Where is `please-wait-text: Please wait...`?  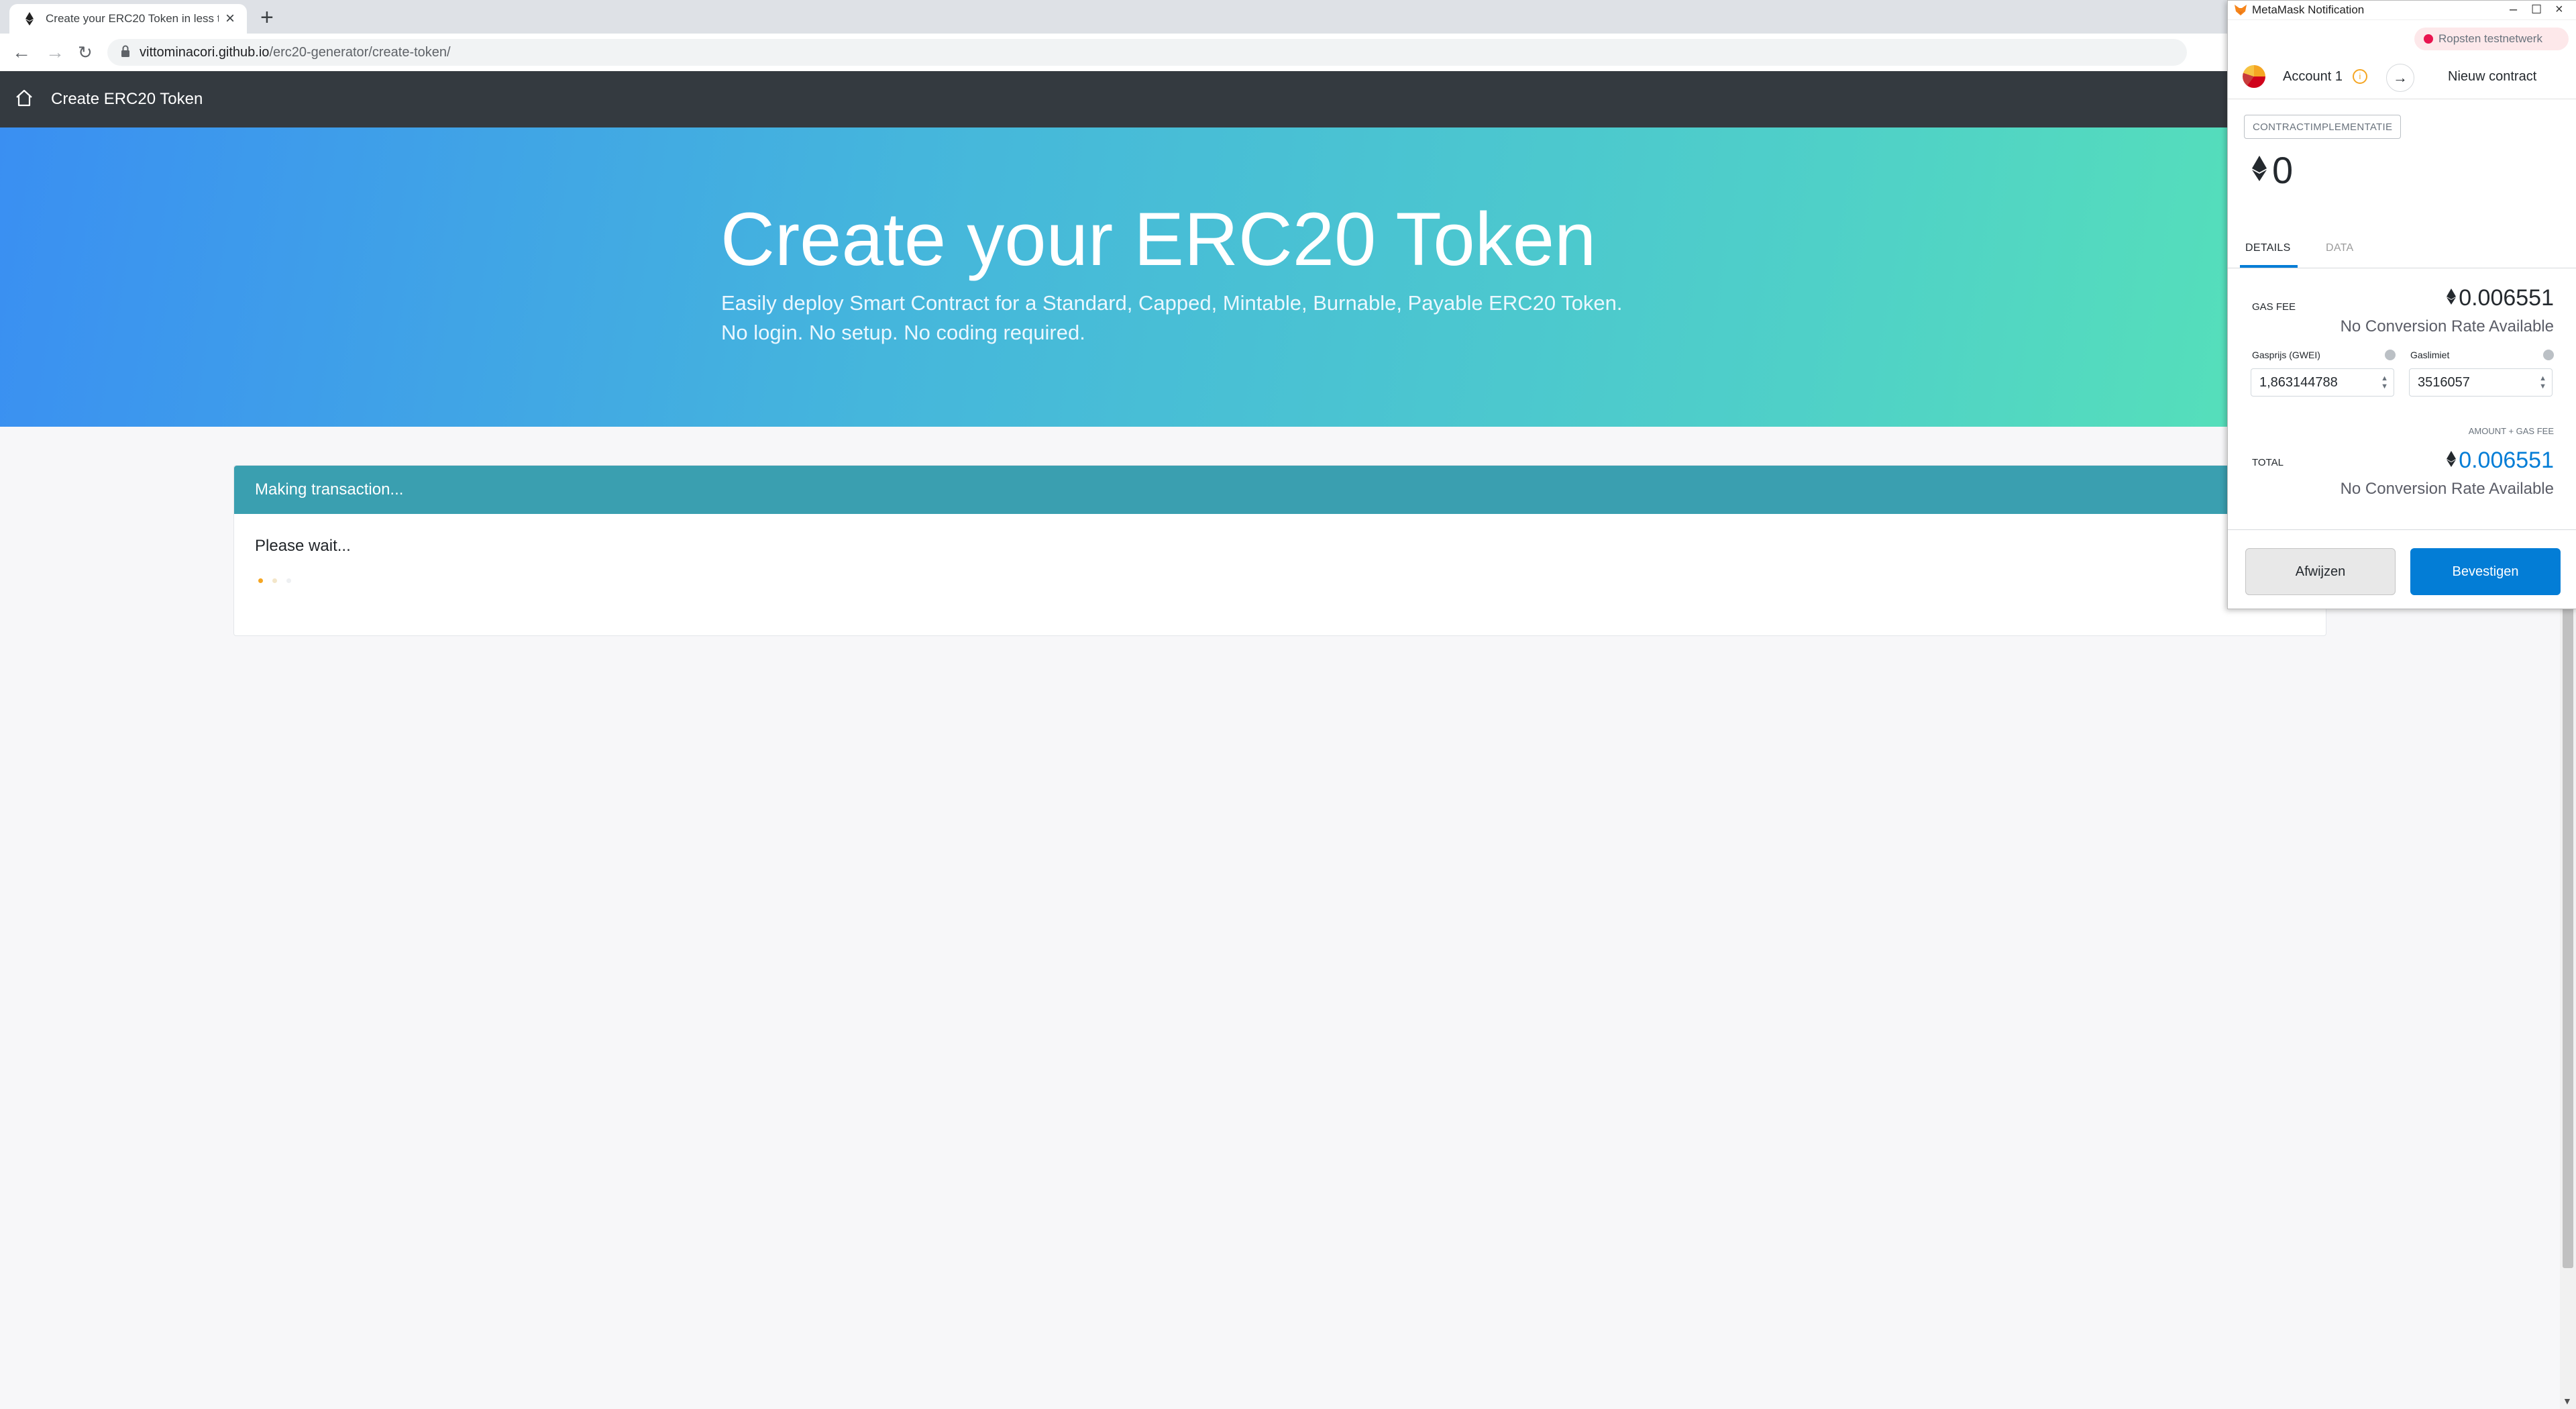
please-wait-text: Please wait... is located at coordinates (303, 546).